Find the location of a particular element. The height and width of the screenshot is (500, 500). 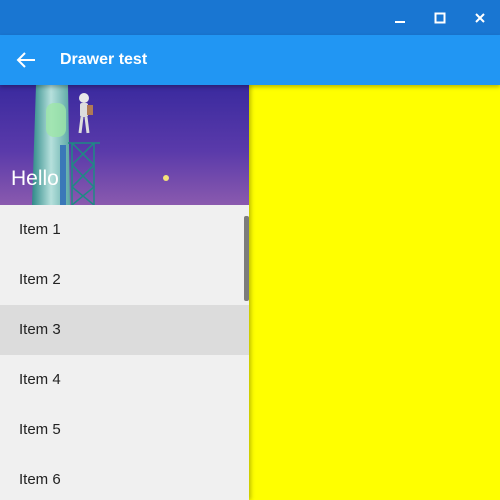

back-button is located at coordinates (26, 60).